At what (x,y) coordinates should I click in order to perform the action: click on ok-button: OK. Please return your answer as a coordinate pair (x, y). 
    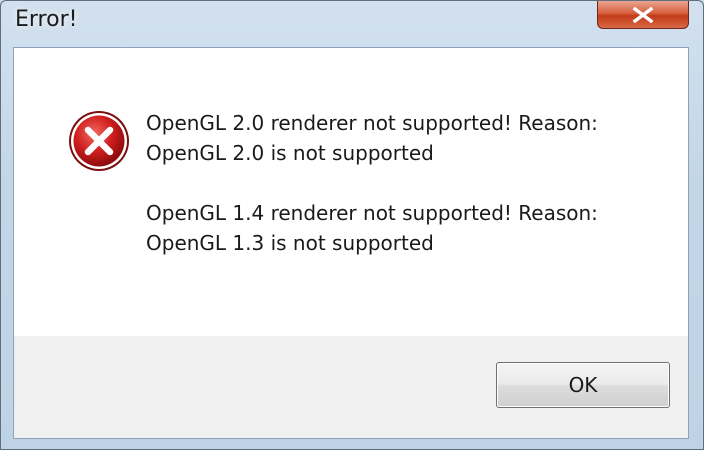
    Looking at the image, I should click on (583, 385).